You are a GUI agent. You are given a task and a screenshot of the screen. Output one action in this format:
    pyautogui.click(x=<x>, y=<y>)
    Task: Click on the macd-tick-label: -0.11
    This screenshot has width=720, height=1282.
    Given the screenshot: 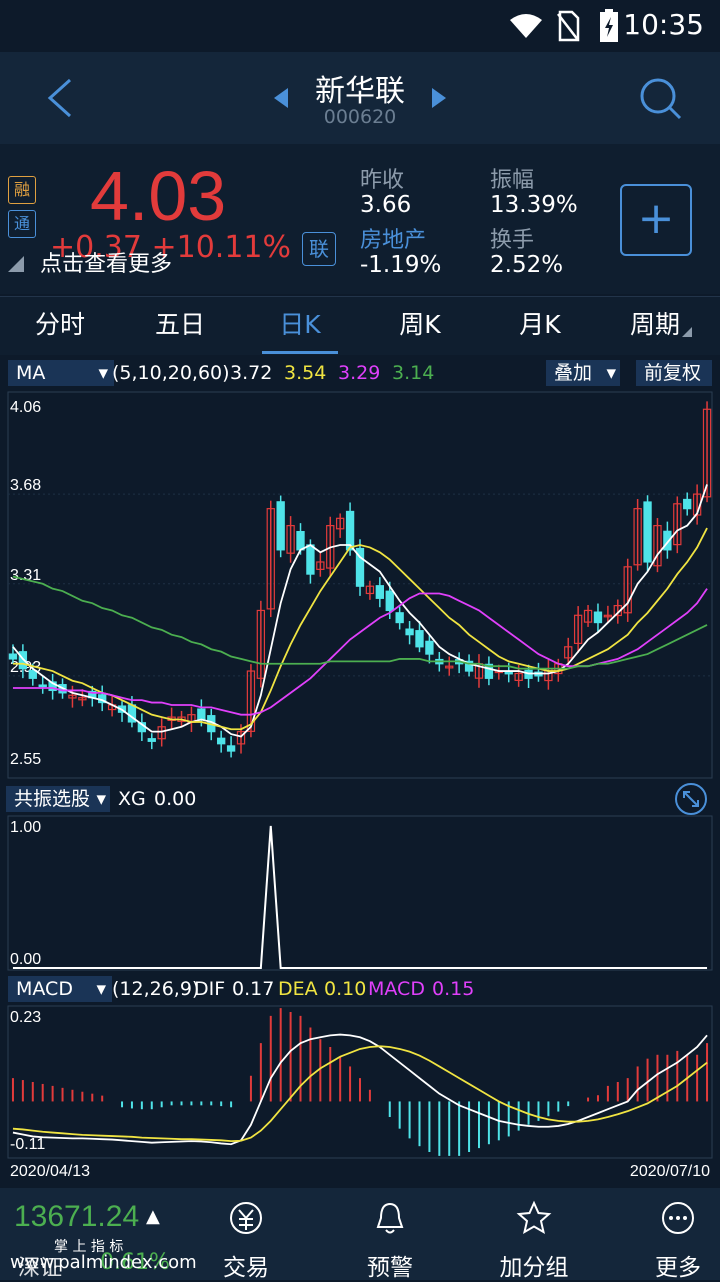 What is the action you would take?
    pyautogui.click(x=27, y=1144)
    